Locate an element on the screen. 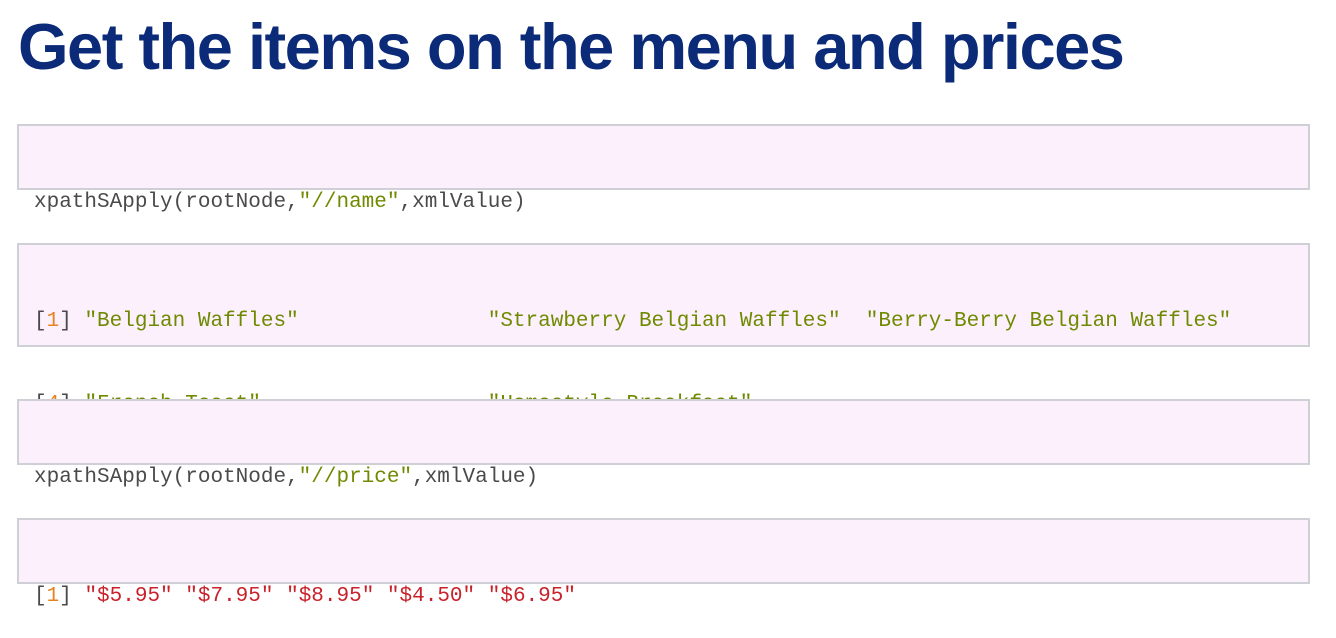  xpath-query-string: "//price" is located at coordinates (355, 477).